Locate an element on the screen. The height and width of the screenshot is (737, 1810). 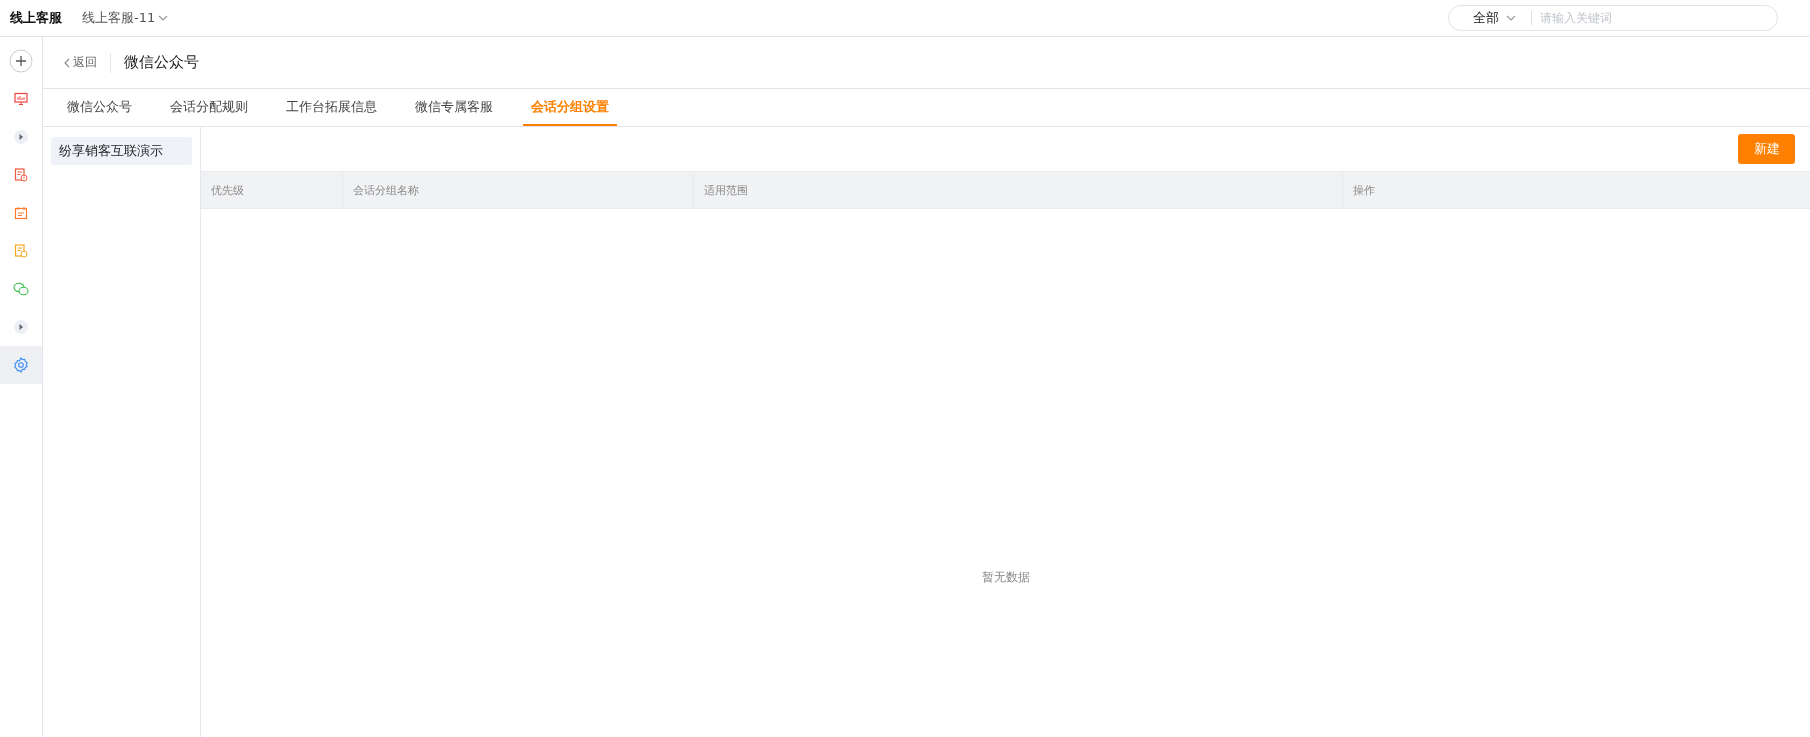
chat-icon is located at coordinates (21, 289).